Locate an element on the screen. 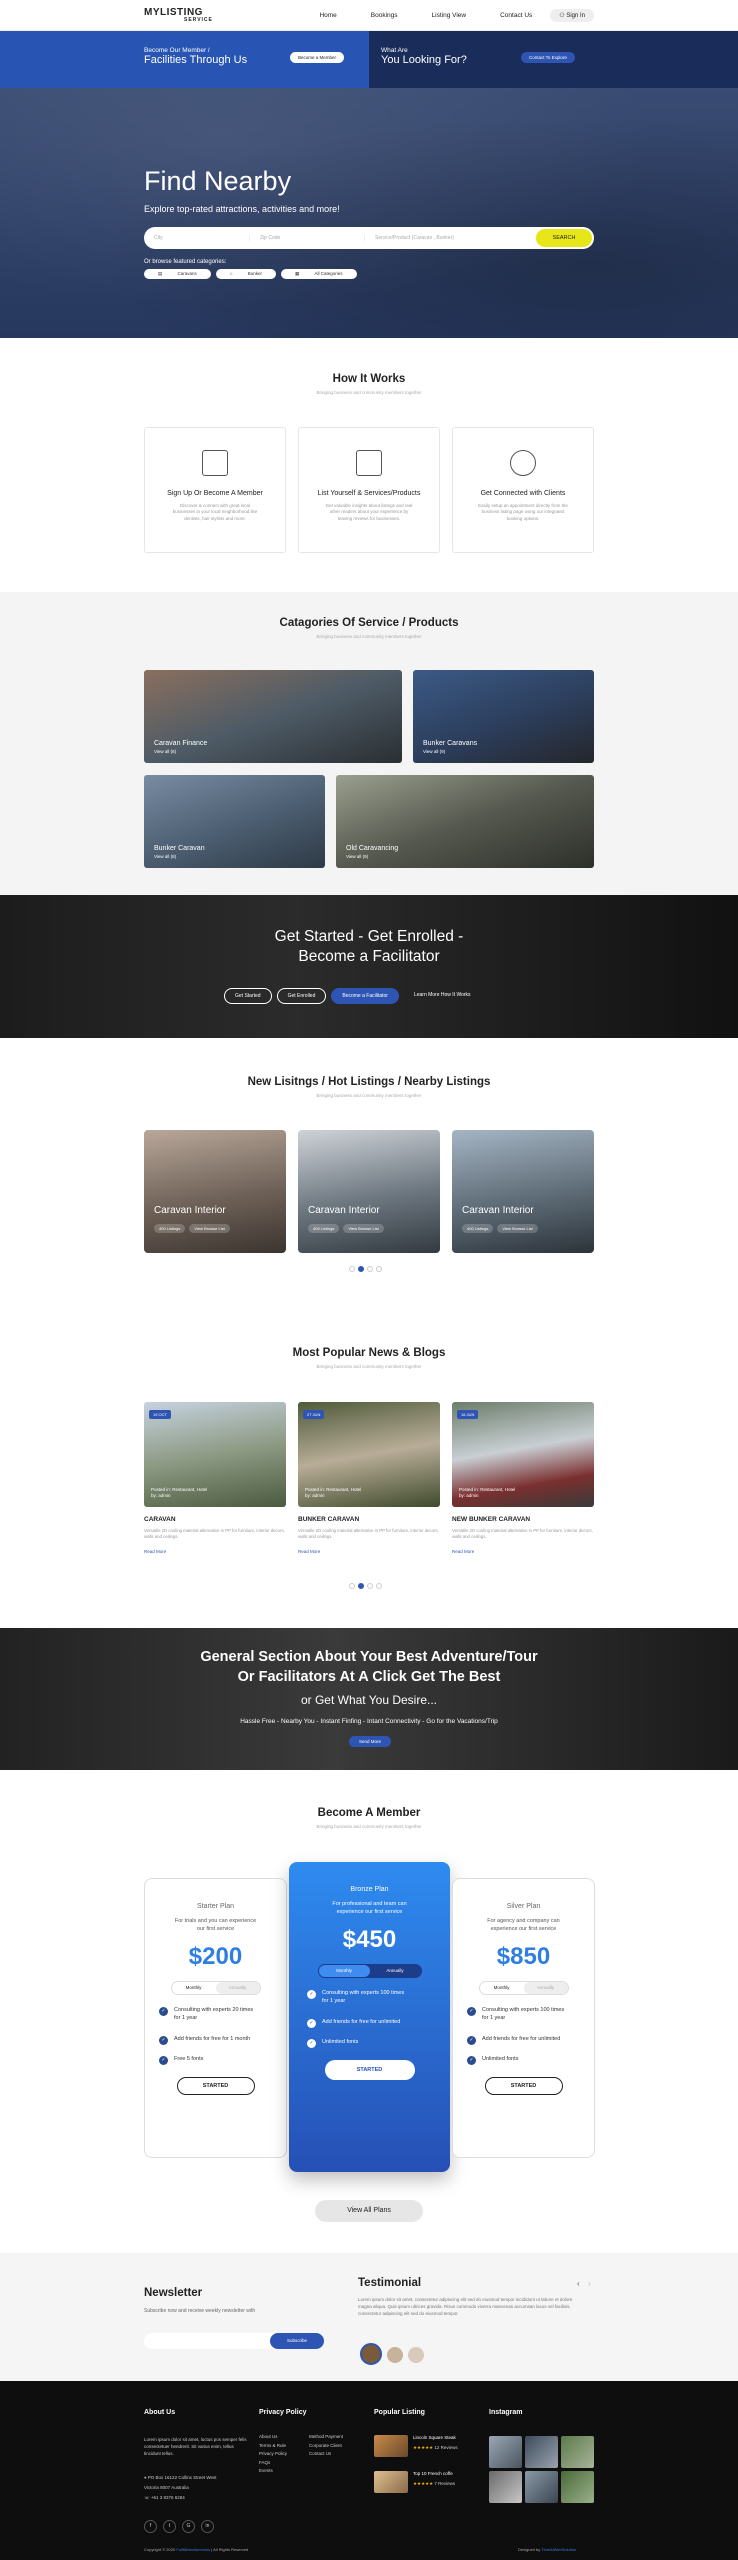  become-facilitator-button: Become a Facilitator is located at coordinates (365, 996).